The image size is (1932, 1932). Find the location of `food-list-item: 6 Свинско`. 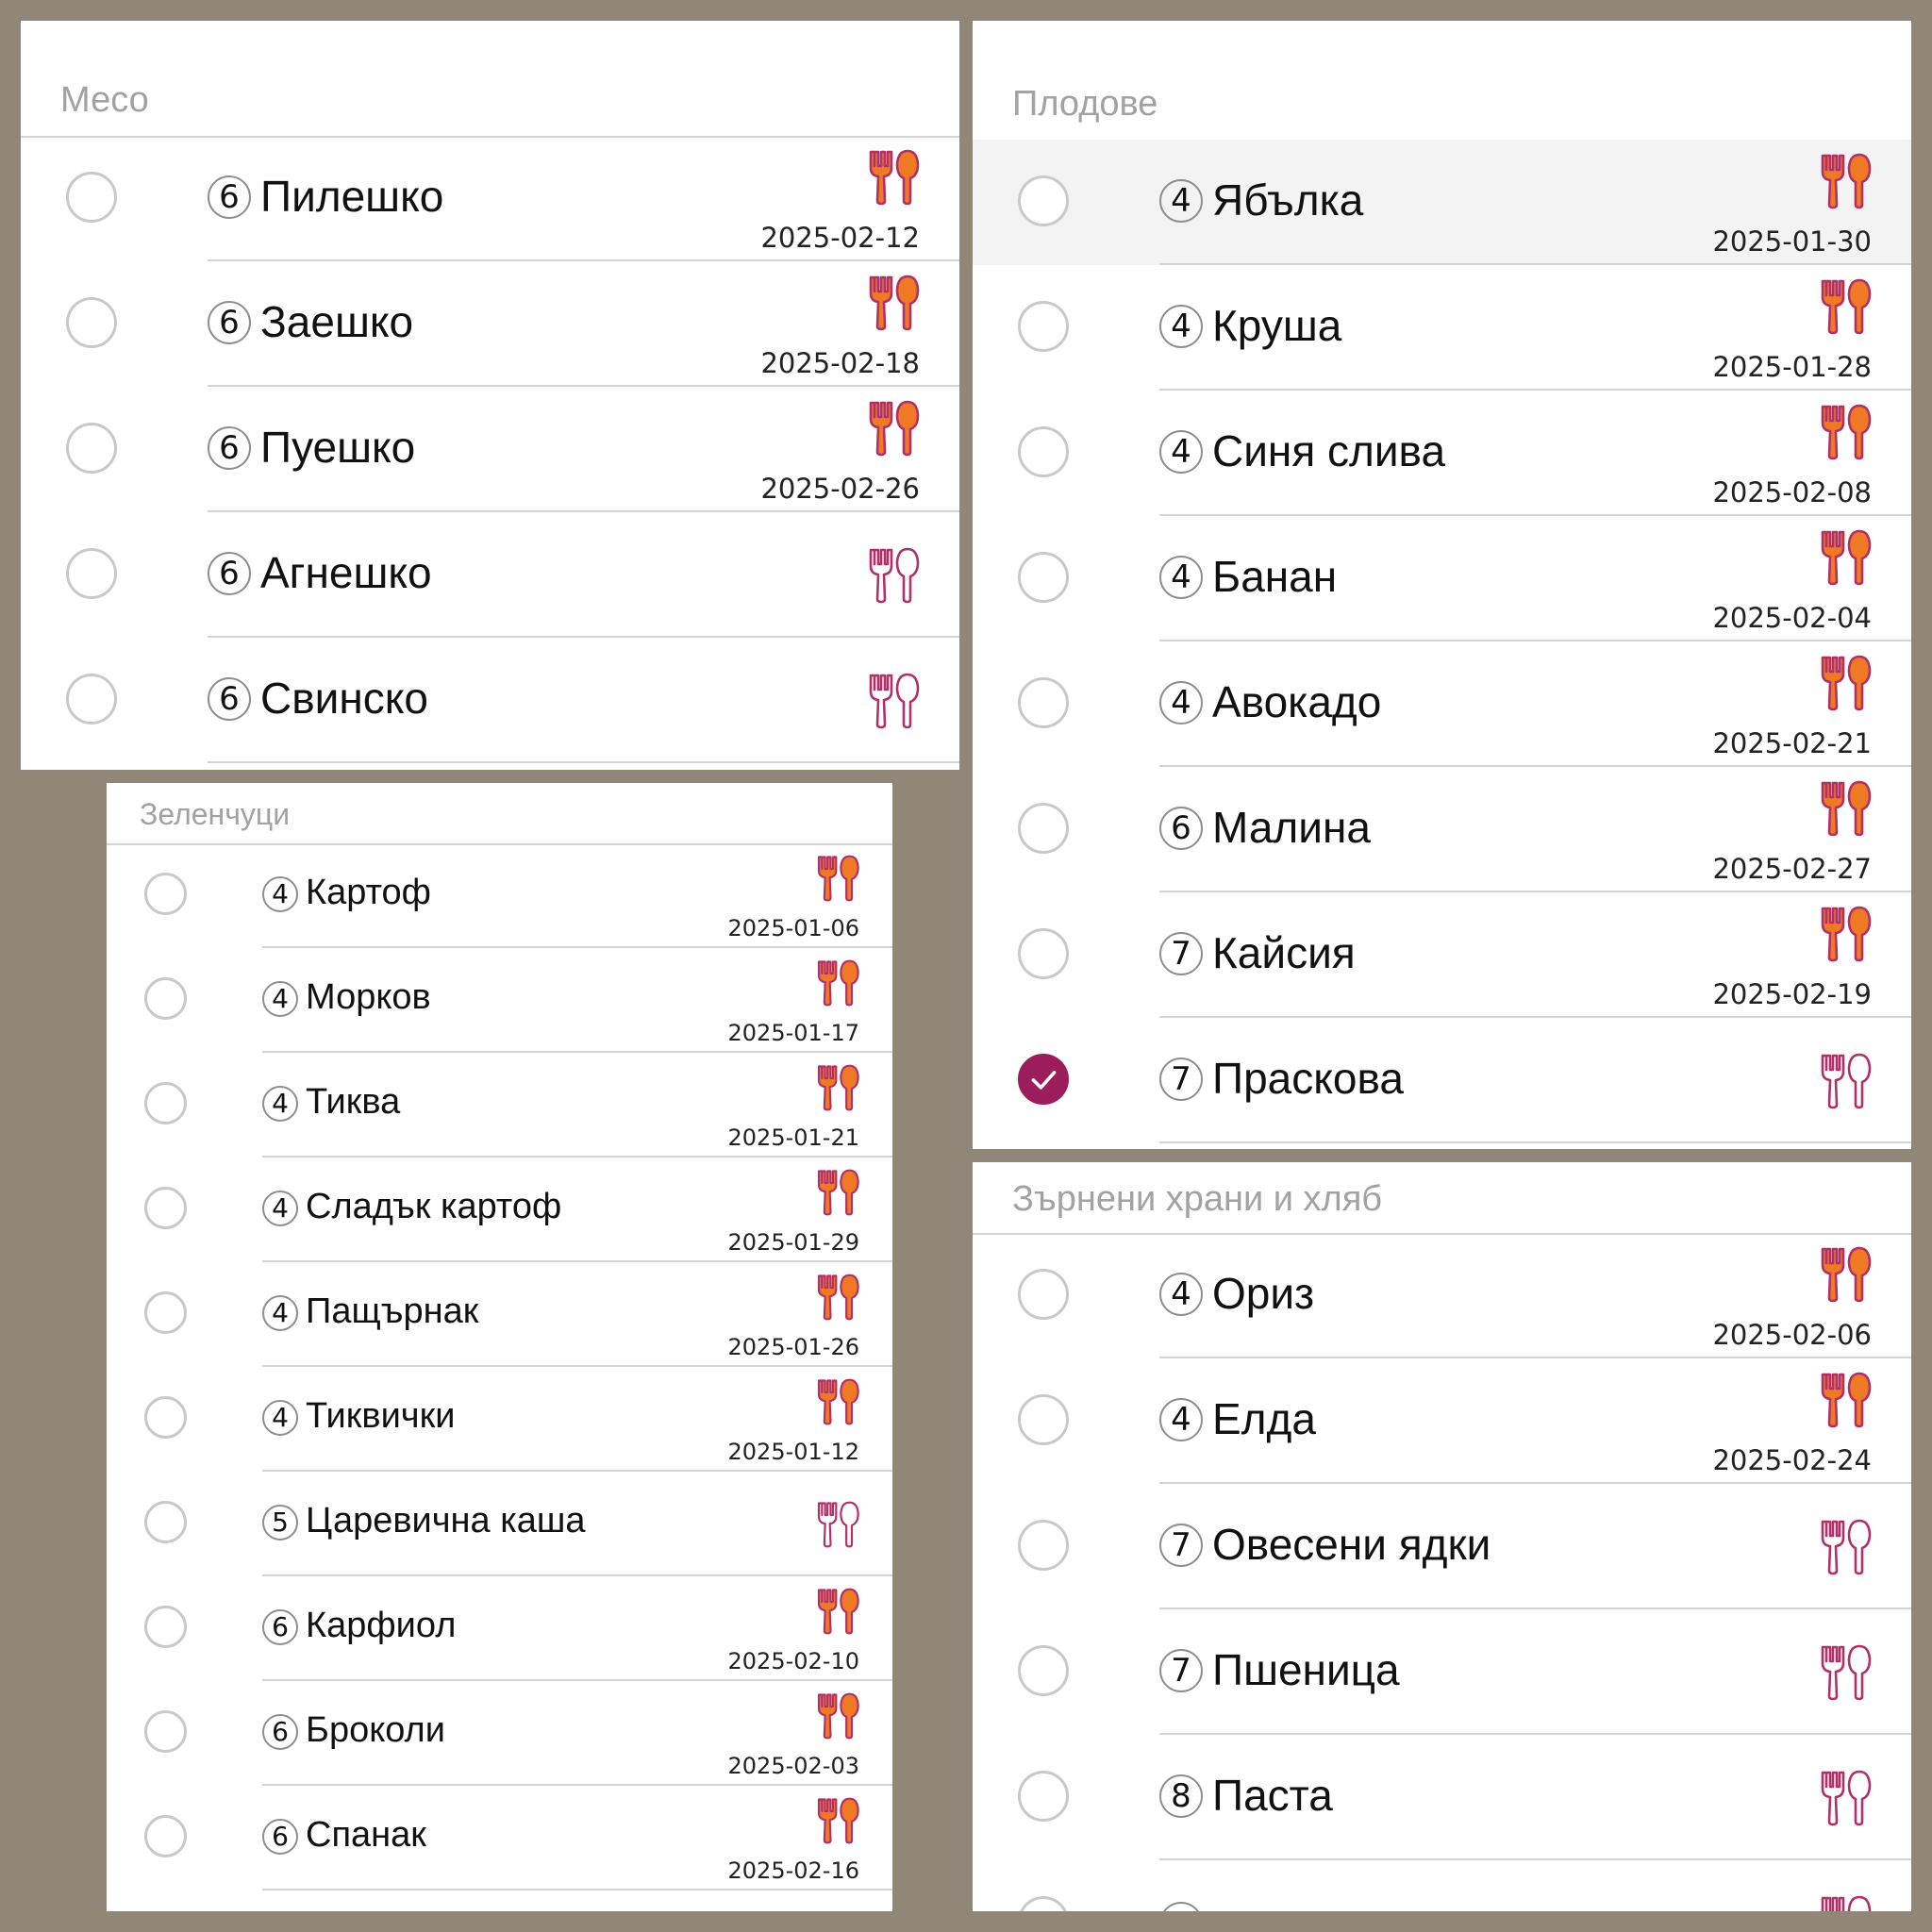

food-list-item: 6 Свинско is located at coordinates (490, 701).